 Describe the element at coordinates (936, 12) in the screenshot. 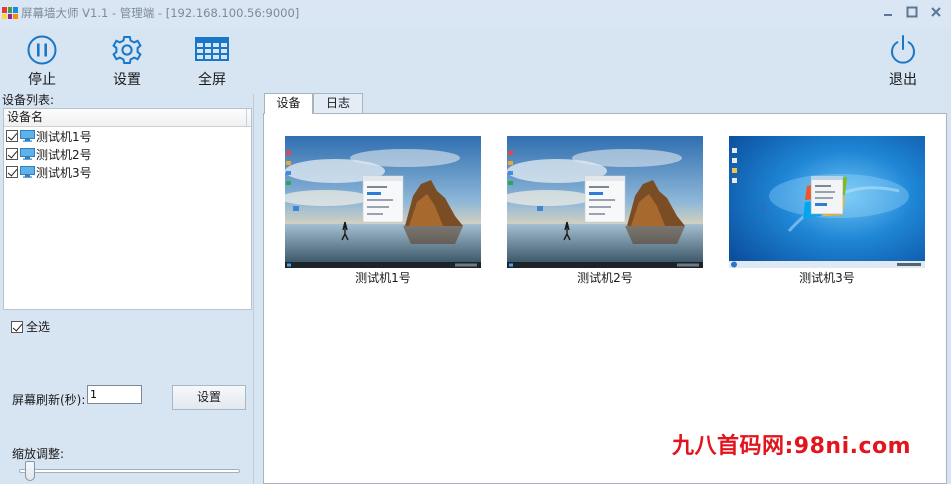

I see `close-icon` at that location.